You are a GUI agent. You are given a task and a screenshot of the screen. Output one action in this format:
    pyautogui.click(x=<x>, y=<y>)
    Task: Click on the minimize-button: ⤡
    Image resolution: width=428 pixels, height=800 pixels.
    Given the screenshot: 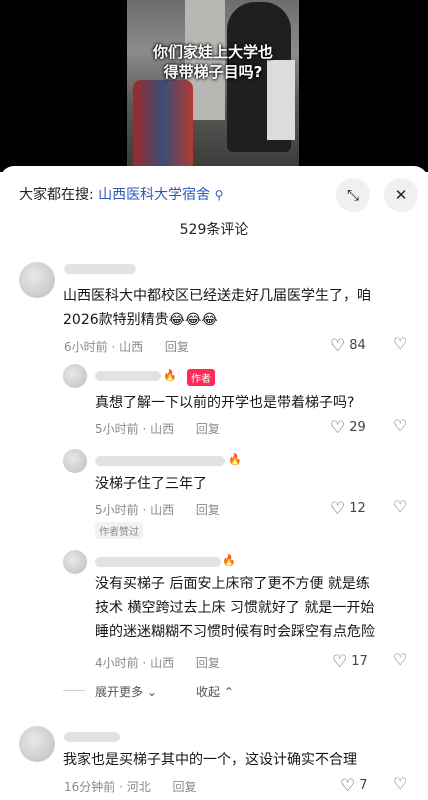 What is the action you would take?
    pyautogui.click(x=353, y=195)
    